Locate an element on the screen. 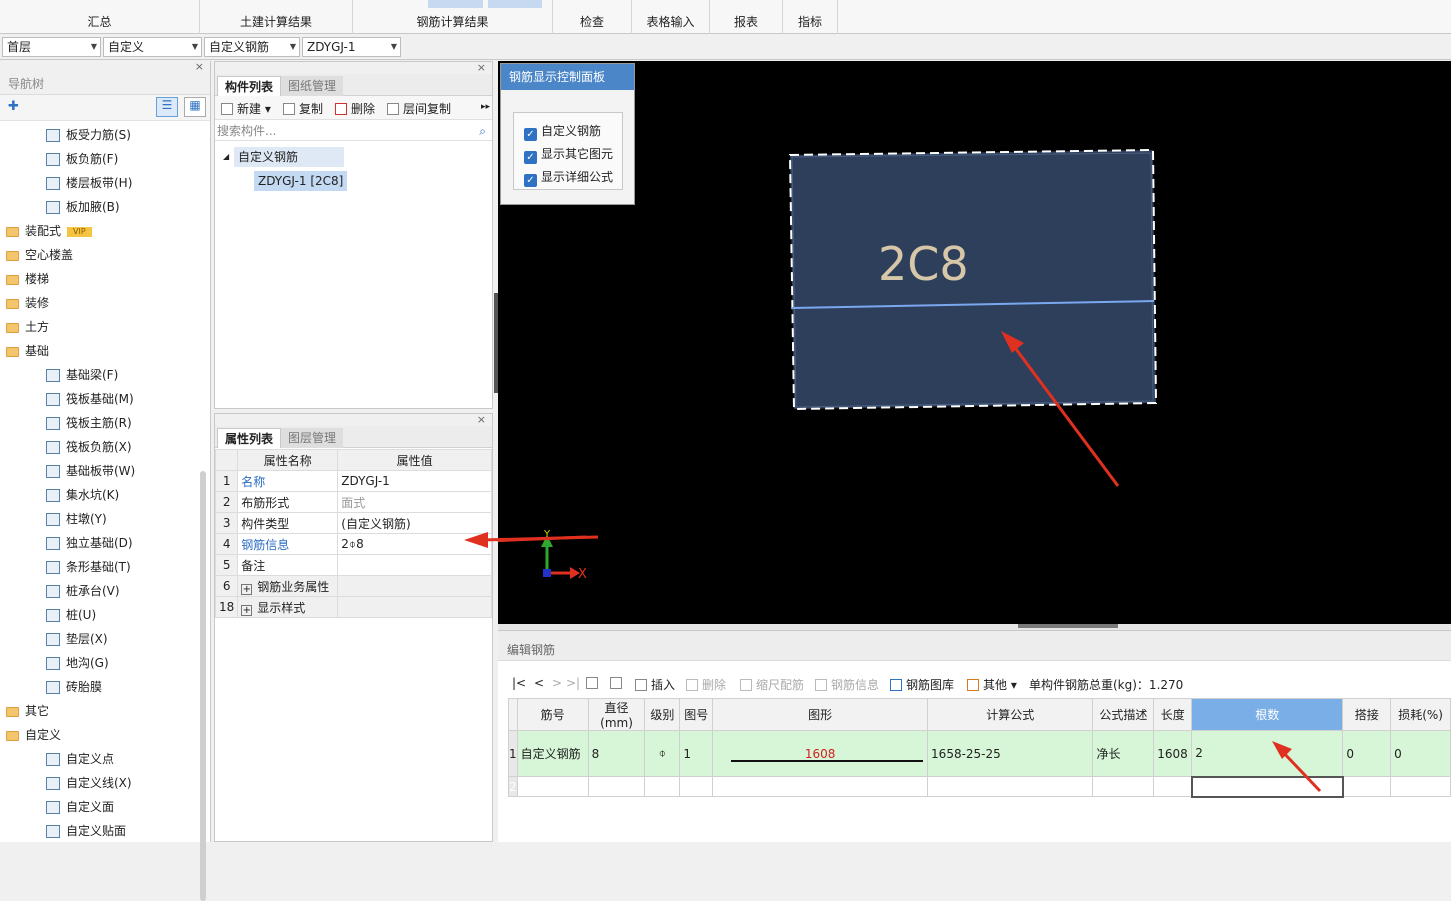 The width and height of the screenshot is (1451, 901). delete-button: 删除 is located at coordinates (355, 108).